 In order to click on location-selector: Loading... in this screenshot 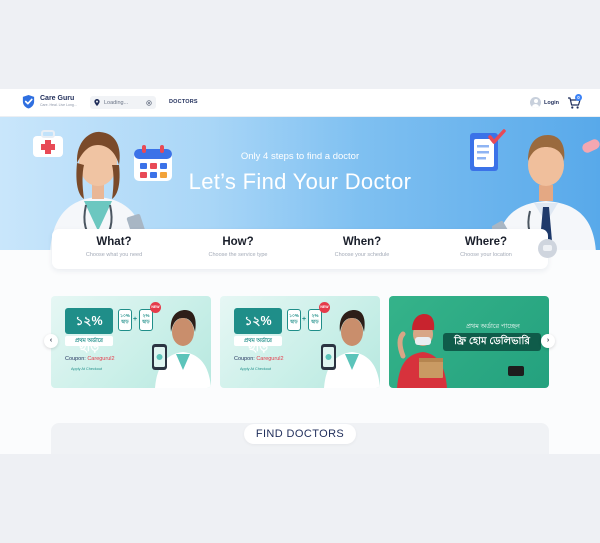, I will do `click(123, 102)`.